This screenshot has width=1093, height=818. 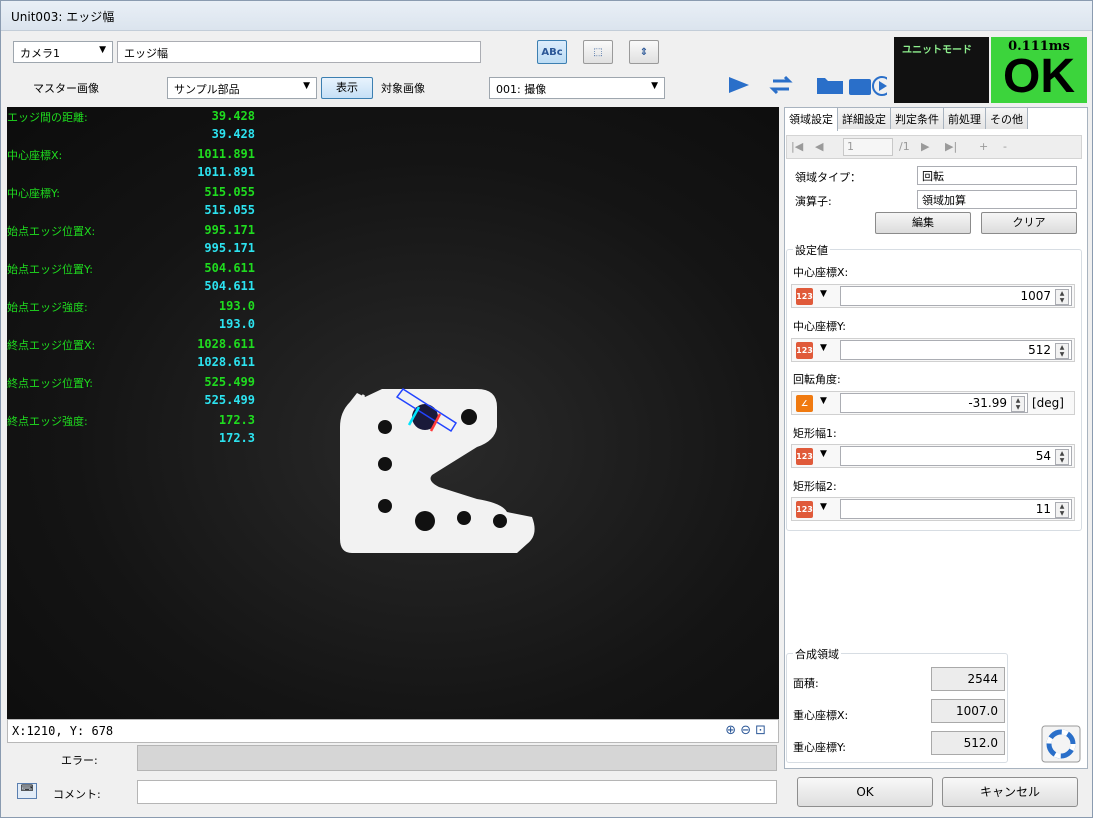 I want to click on show-button: 表示, so click(x=347, y=88).